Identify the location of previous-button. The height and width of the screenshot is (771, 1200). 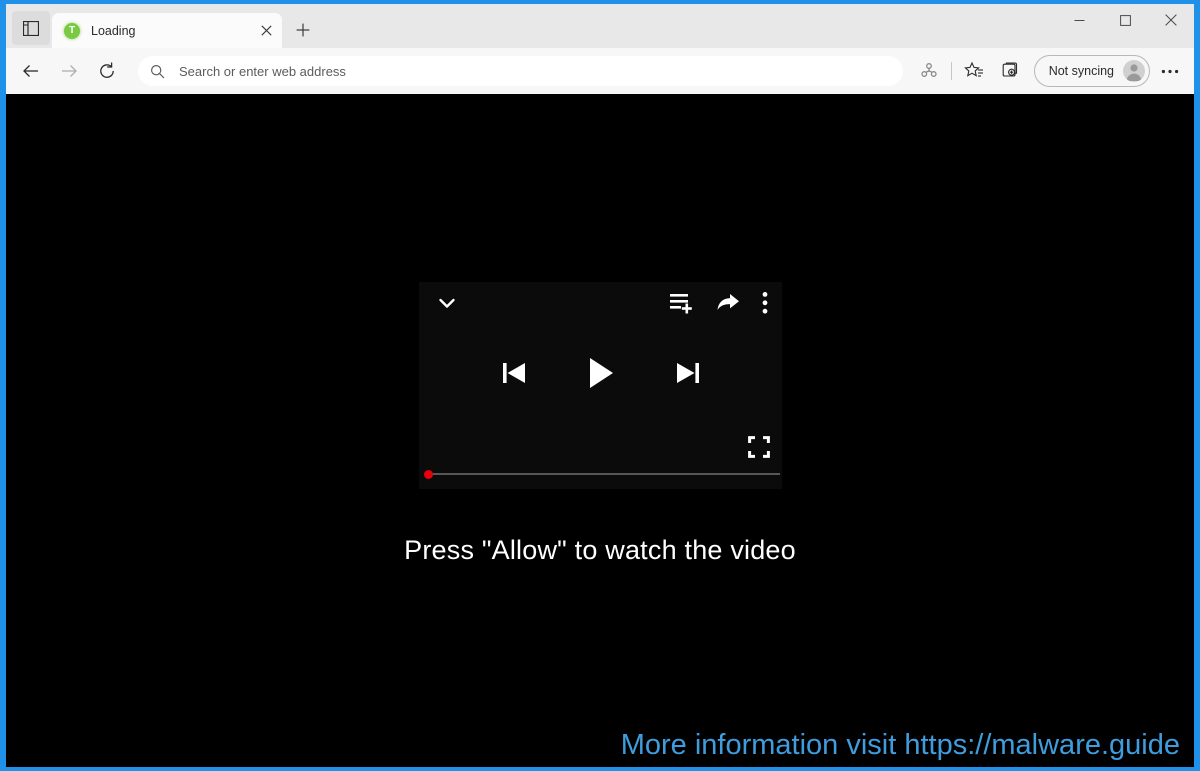
(514, 375).